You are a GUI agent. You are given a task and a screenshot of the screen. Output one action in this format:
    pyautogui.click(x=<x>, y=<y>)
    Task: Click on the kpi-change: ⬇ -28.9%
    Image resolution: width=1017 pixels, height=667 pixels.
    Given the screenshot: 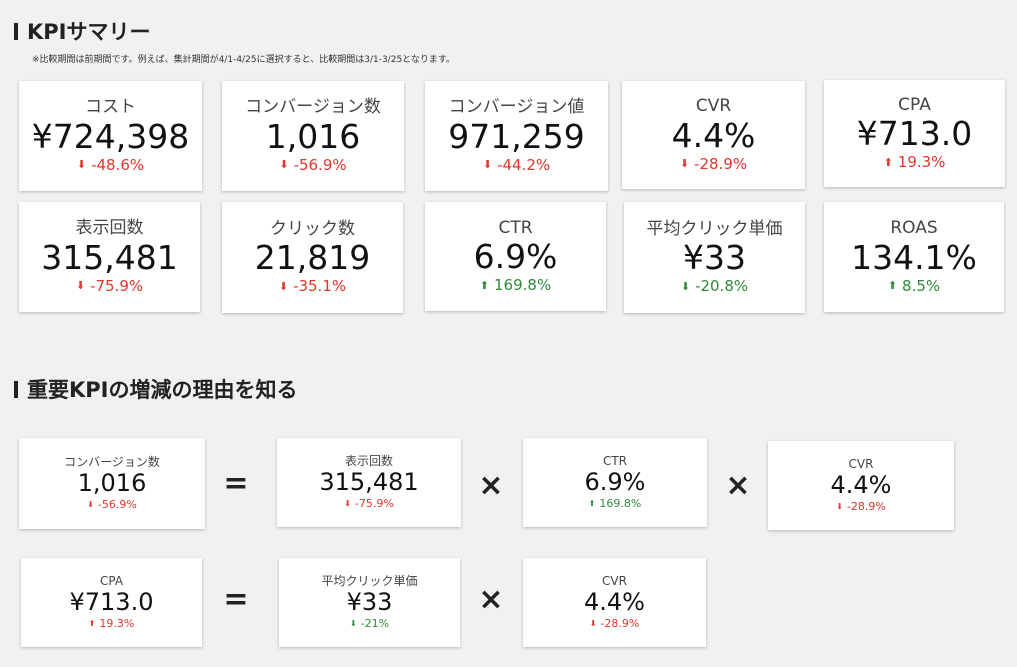 What is the action you would take?
    pyautogui.click(x=713, y=164)
    